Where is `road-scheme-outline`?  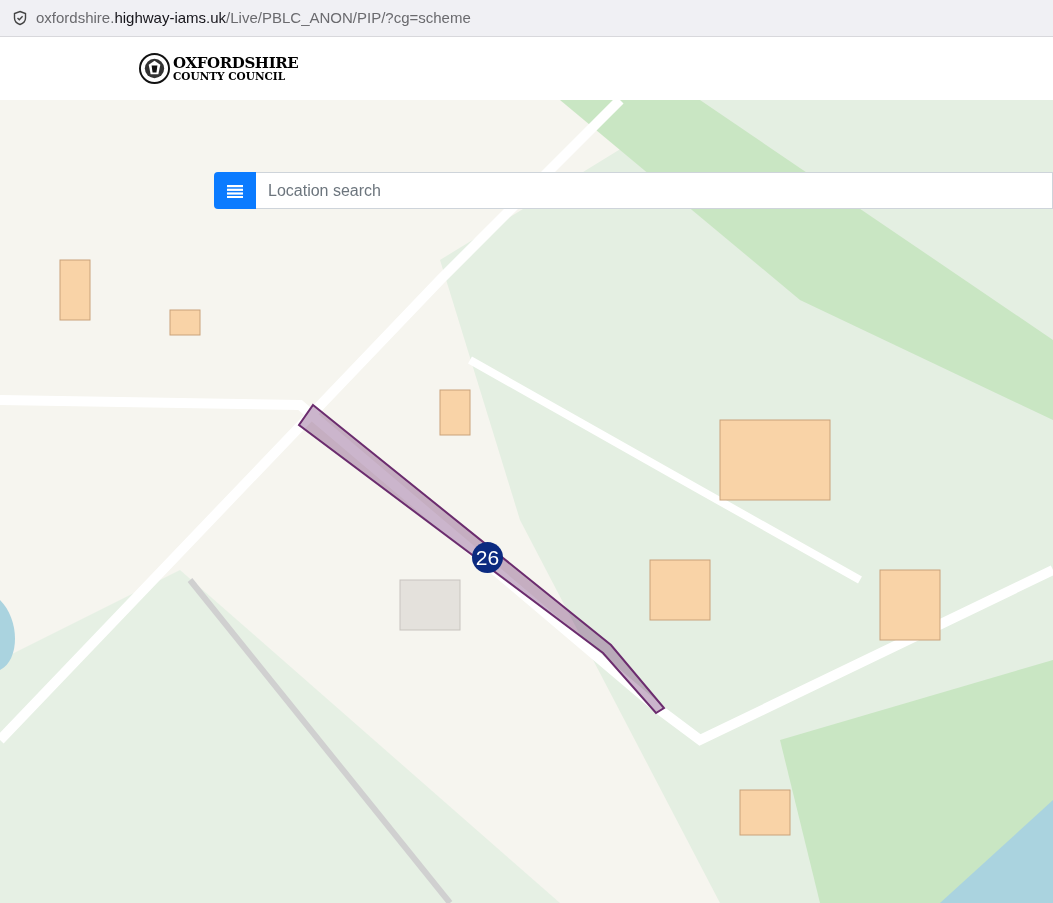
road-scheme-outline is located at coordinates (481, 559).